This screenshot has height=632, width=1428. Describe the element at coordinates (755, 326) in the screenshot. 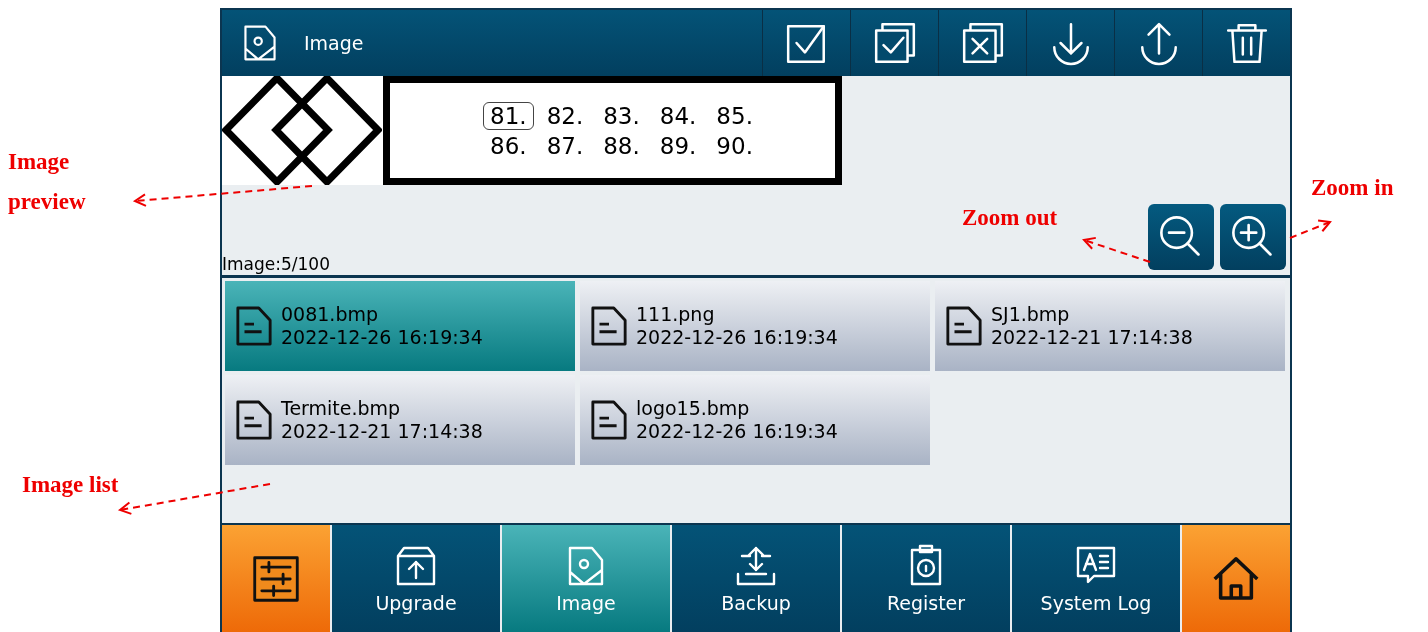

I see `file-item: 111.png 2022-12-26 16:19:34` at that location.